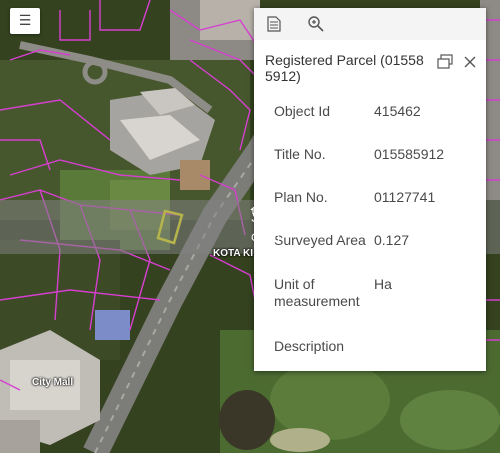  Describe the element at coordinates (383, 284) in the screenshot. I see `attribute-value: Ha` at that location.